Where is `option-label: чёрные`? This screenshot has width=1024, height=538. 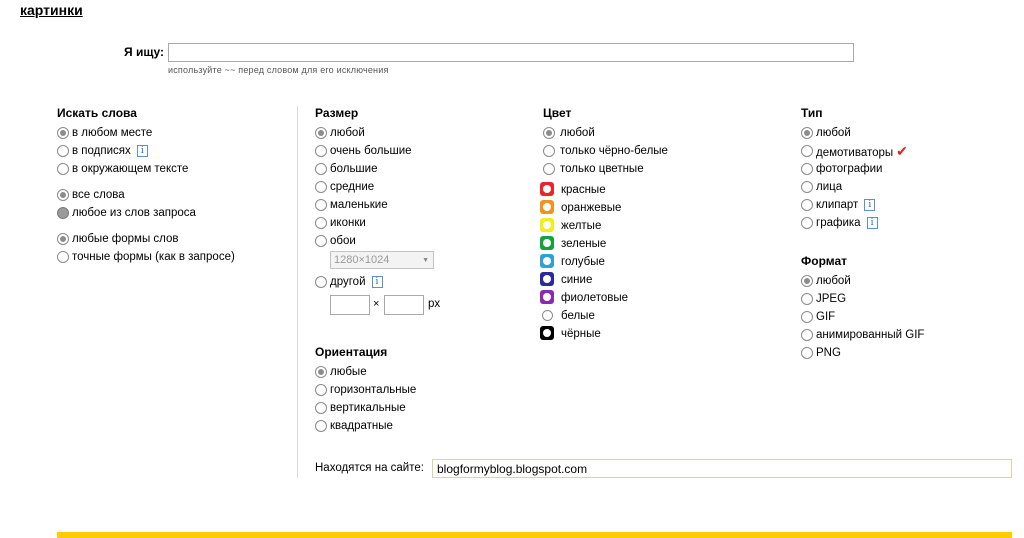 option-label: чёрные is located at coordinates (581, 334).